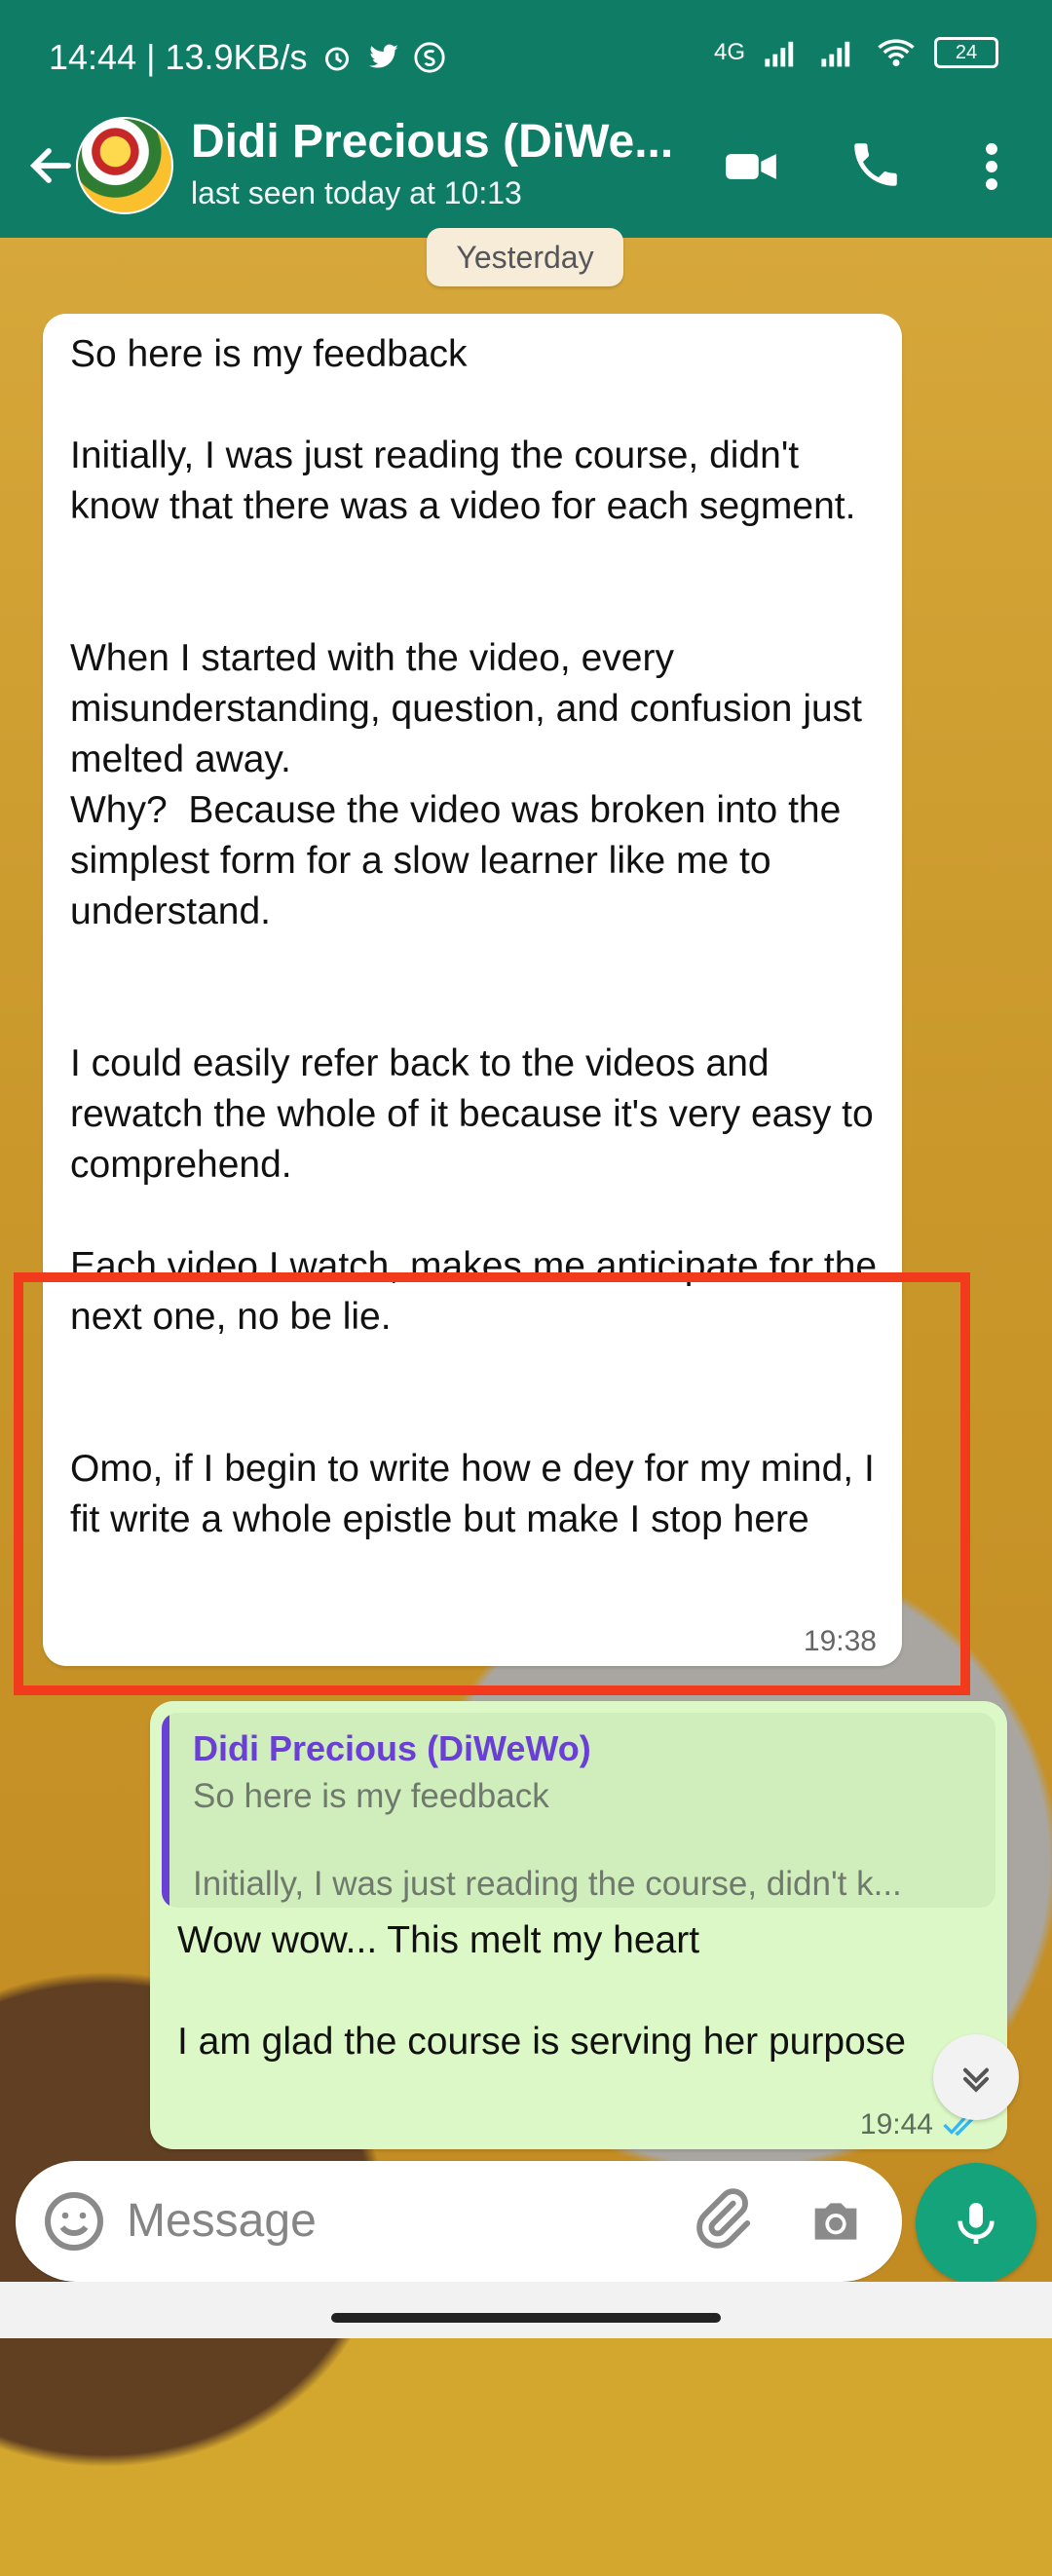  I want to click on quote-line1: So here is my feedback, so click(371, 1796).